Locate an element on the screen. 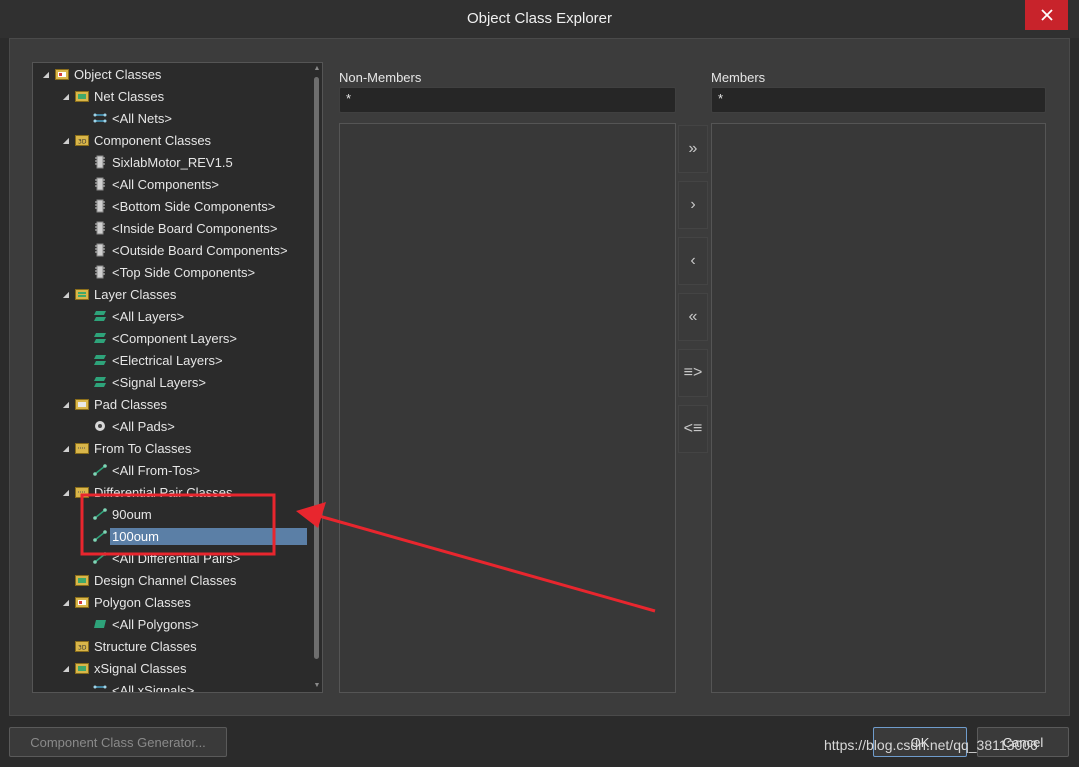 This screenshot has height=767, width=1079. tree-item-label: Net Classes is located at coordinates (129, 96).